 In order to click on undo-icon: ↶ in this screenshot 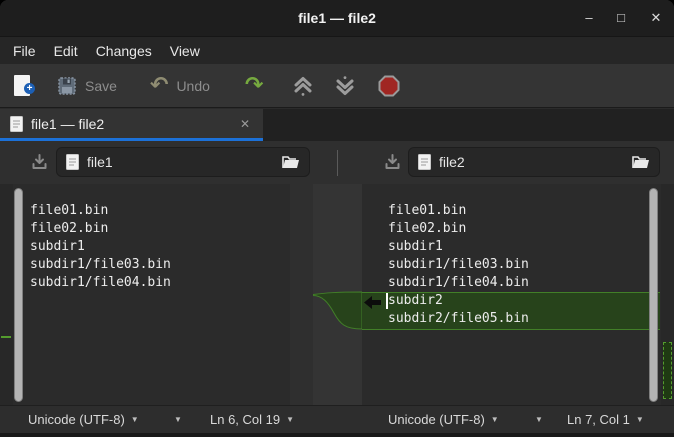, I will do `click(159, 85)`.